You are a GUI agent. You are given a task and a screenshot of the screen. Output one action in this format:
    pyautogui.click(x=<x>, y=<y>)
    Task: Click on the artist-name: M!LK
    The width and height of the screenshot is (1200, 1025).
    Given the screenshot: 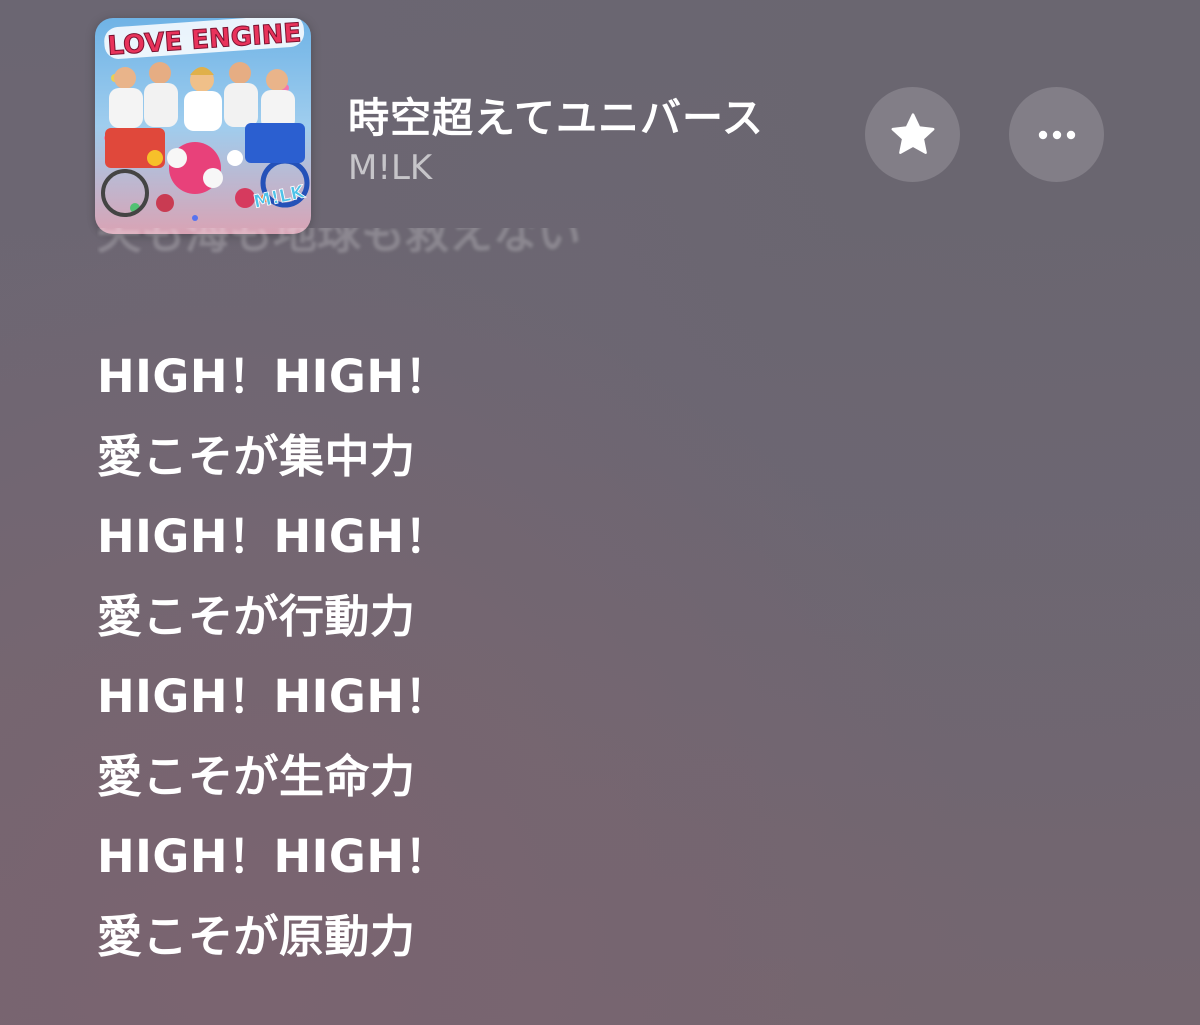 What is the action you would take?
    pyautogui.click(x=390, y=168)
    